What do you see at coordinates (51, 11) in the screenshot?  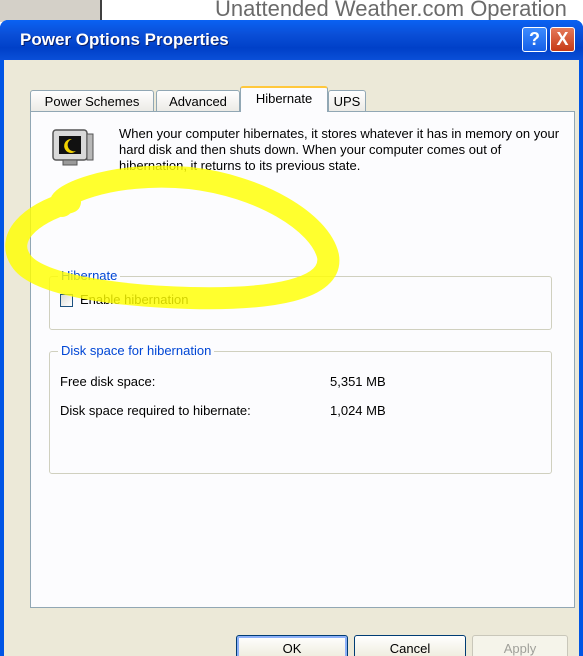 I see `background-window-strip` at bounding box center [51, 11].